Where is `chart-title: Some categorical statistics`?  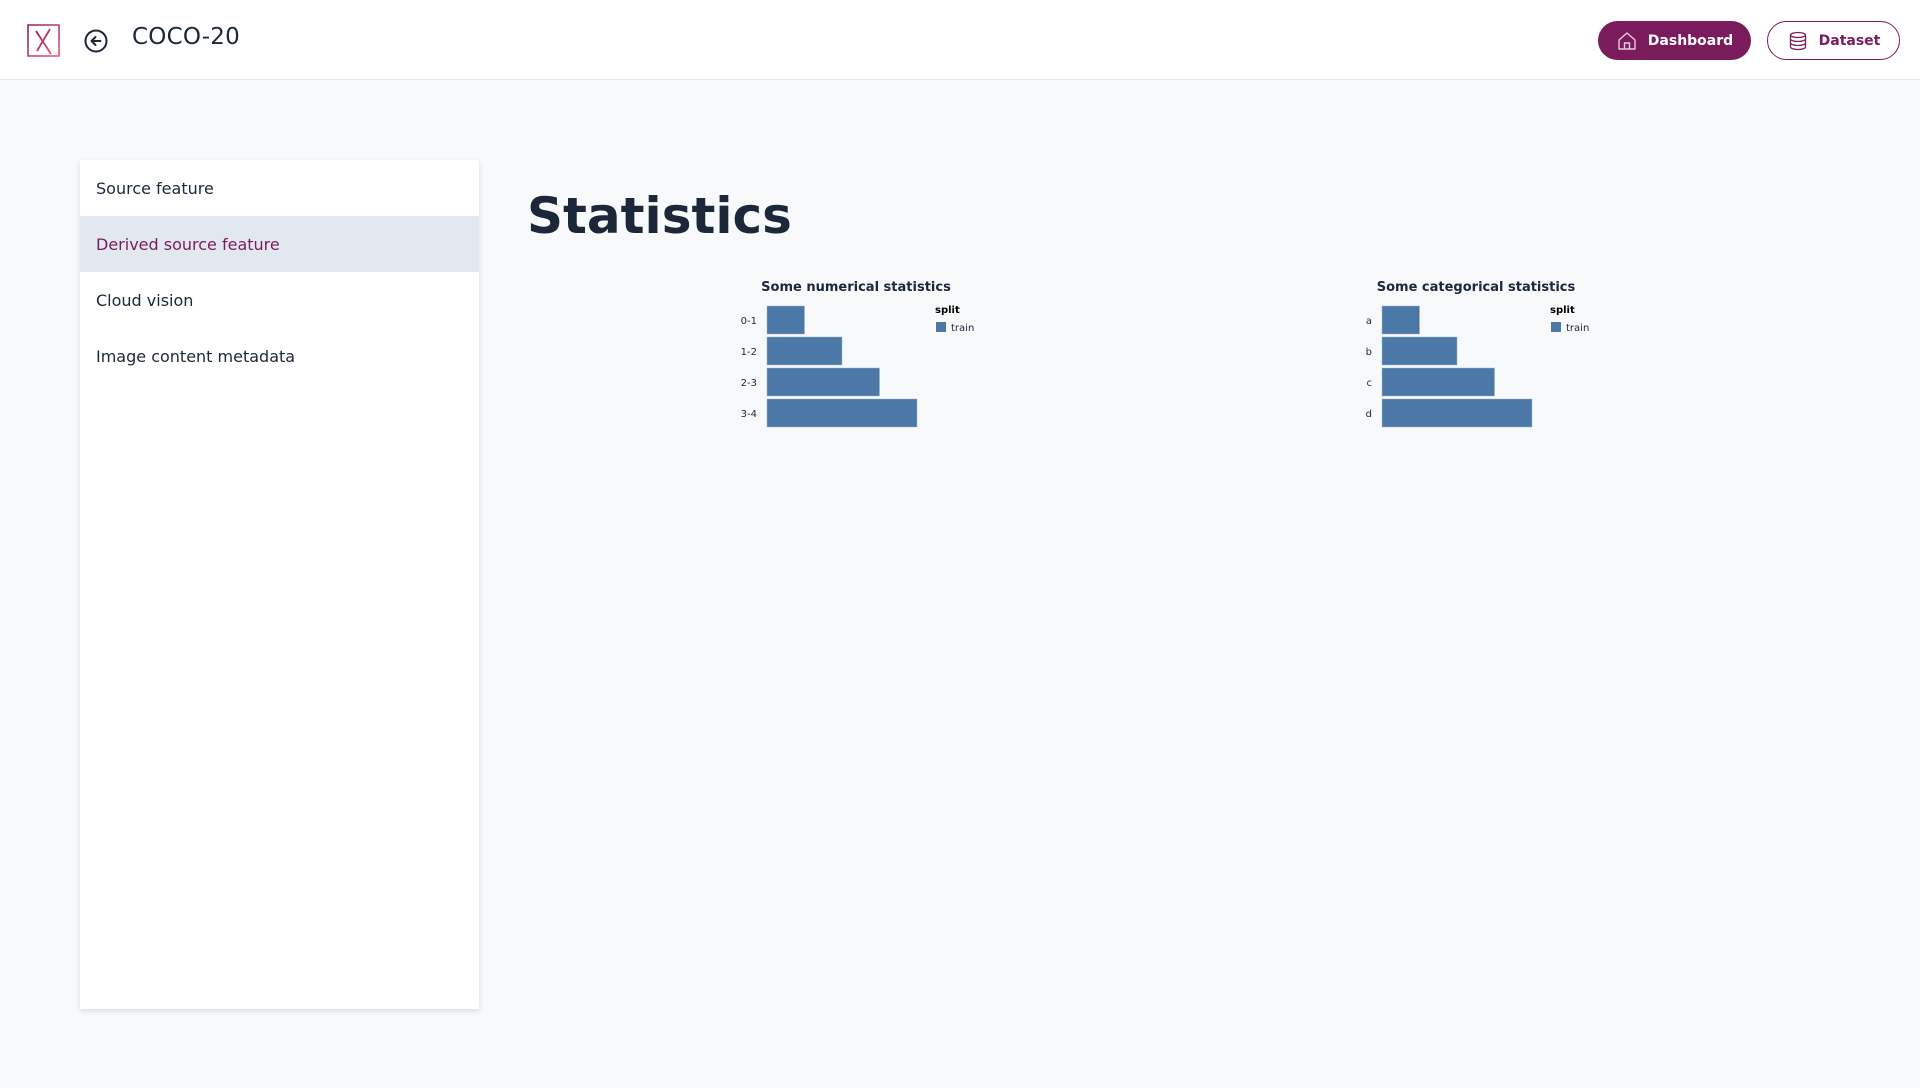 chart-title: Some categorical statistics is located at coordinates (1476, 287).